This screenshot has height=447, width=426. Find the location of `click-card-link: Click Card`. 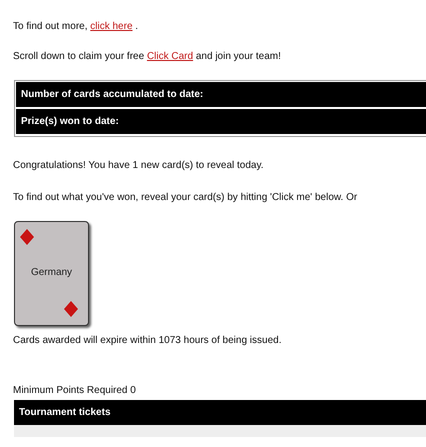

click-card-link: Click Card is located at coordinates (170, 56).